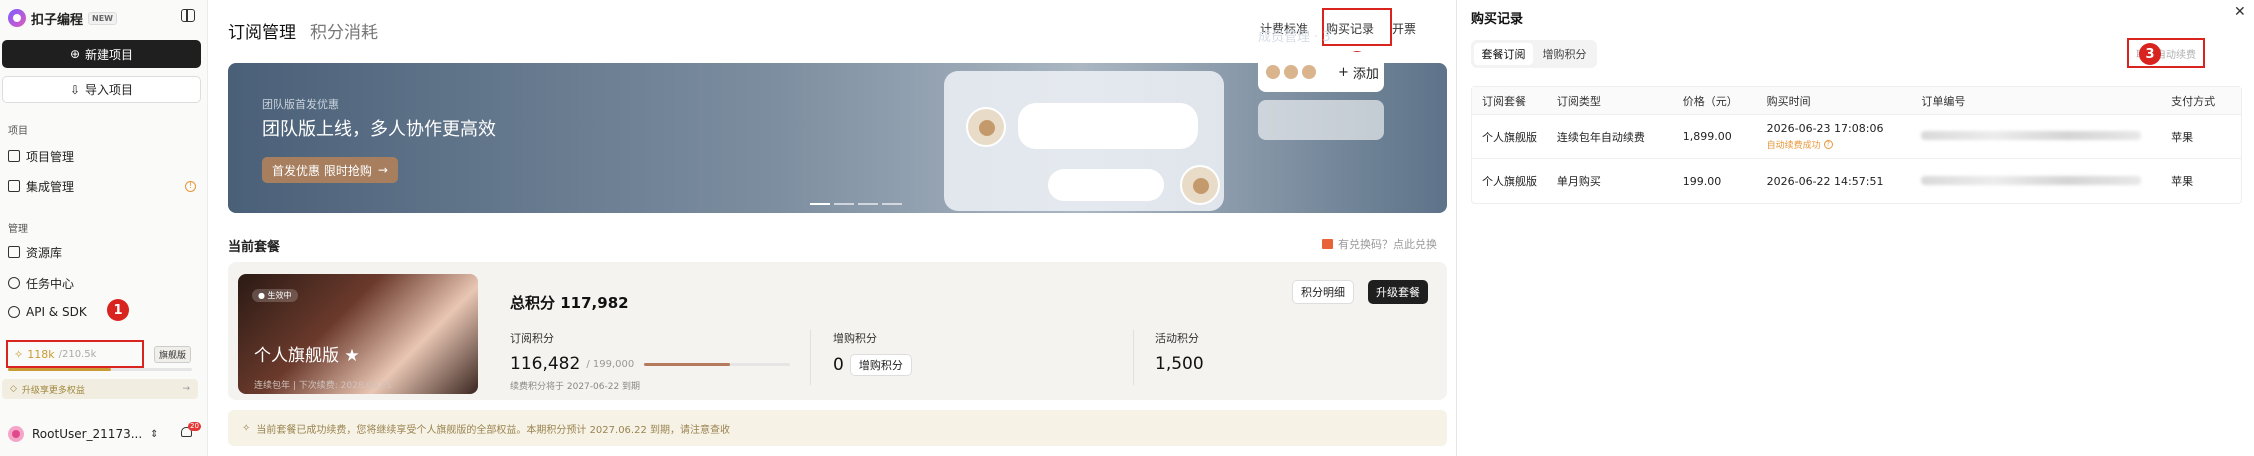 The image size is (2254, 456). I want to click on carousel-dots, so click(856, 204).